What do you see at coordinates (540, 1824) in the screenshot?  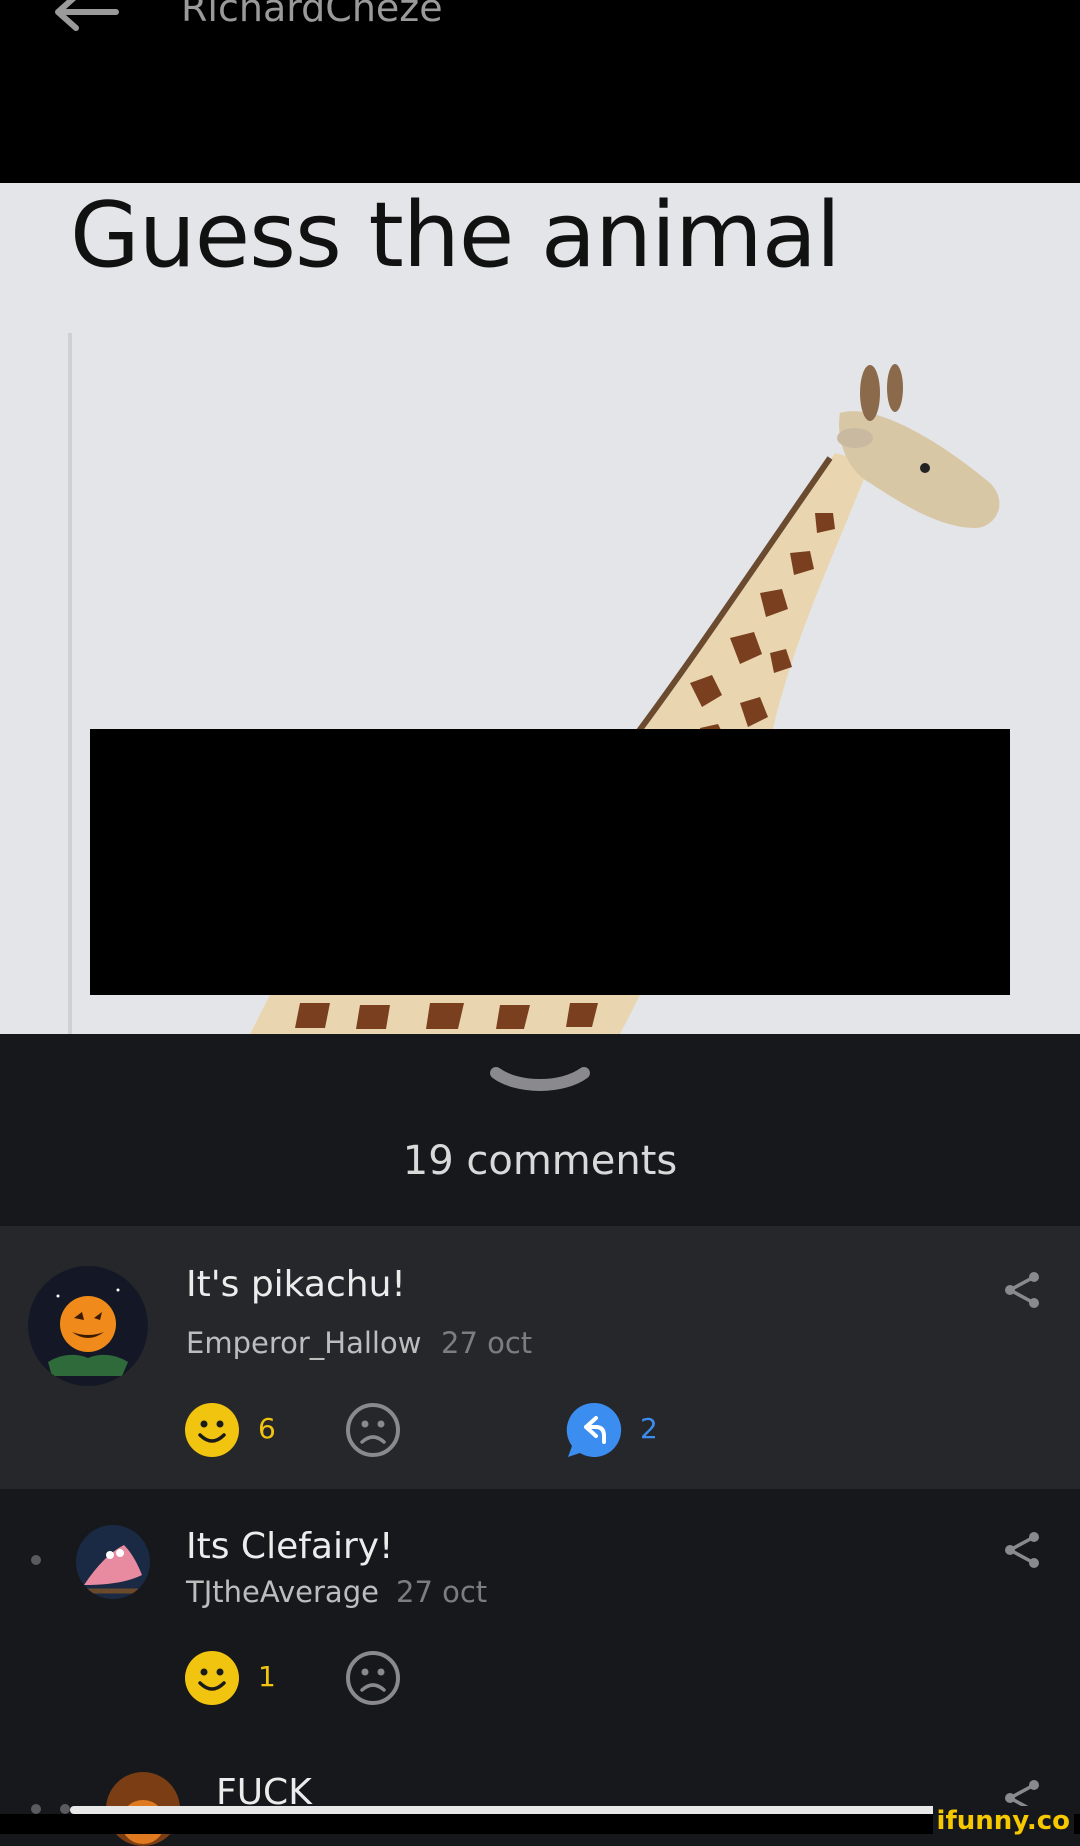 I see `bottom-strip` at bounding box center [540, 1824].